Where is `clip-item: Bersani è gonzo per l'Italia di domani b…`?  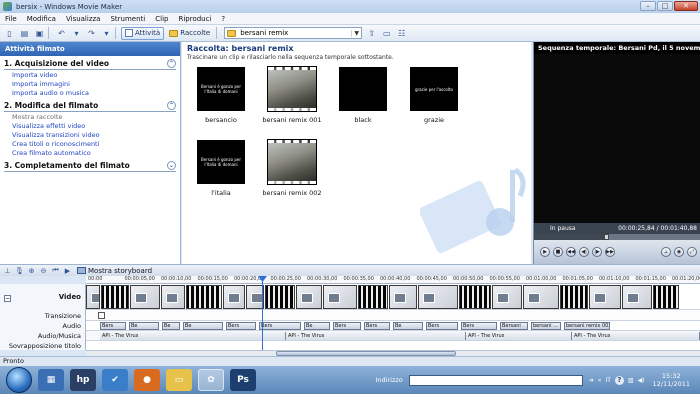
clip-item: Bersani è gonzo per l'Italia di domani b… is located at coordinates (221, 95).